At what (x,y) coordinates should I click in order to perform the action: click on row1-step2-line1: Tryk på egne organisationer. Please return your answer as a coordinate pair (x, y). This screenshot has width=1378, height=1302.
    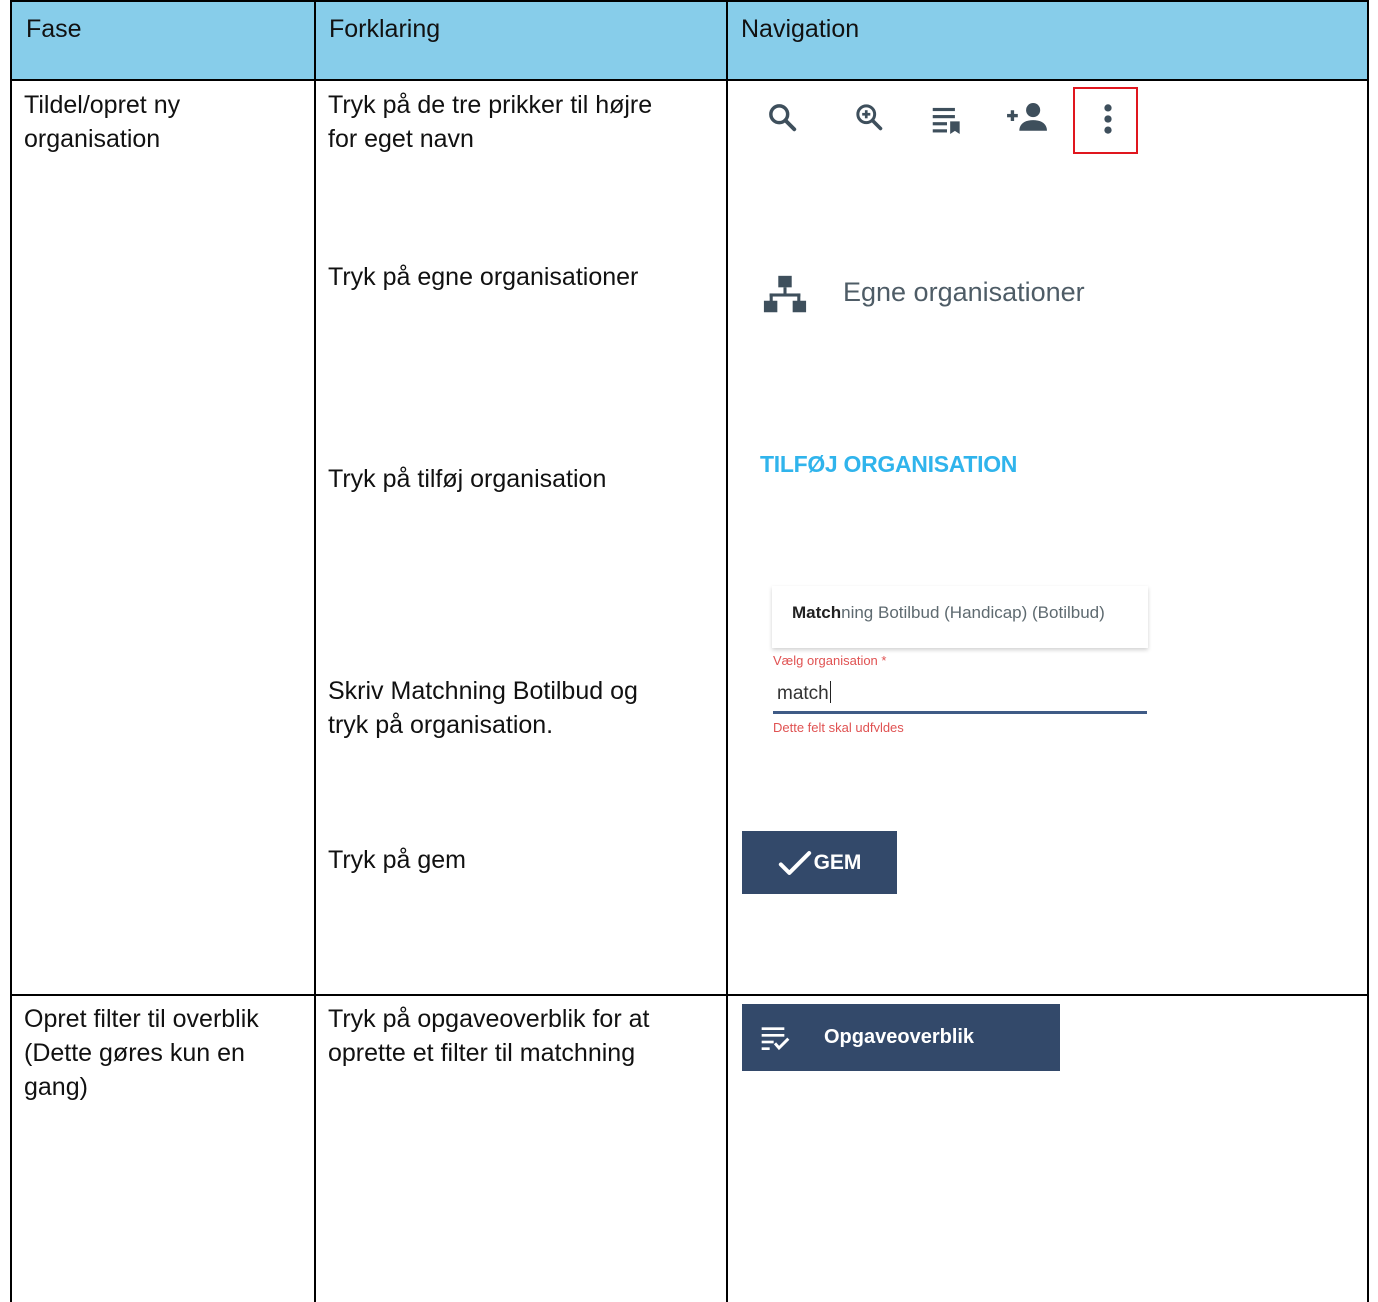
    Looking at the image, I should click on (483, 277).